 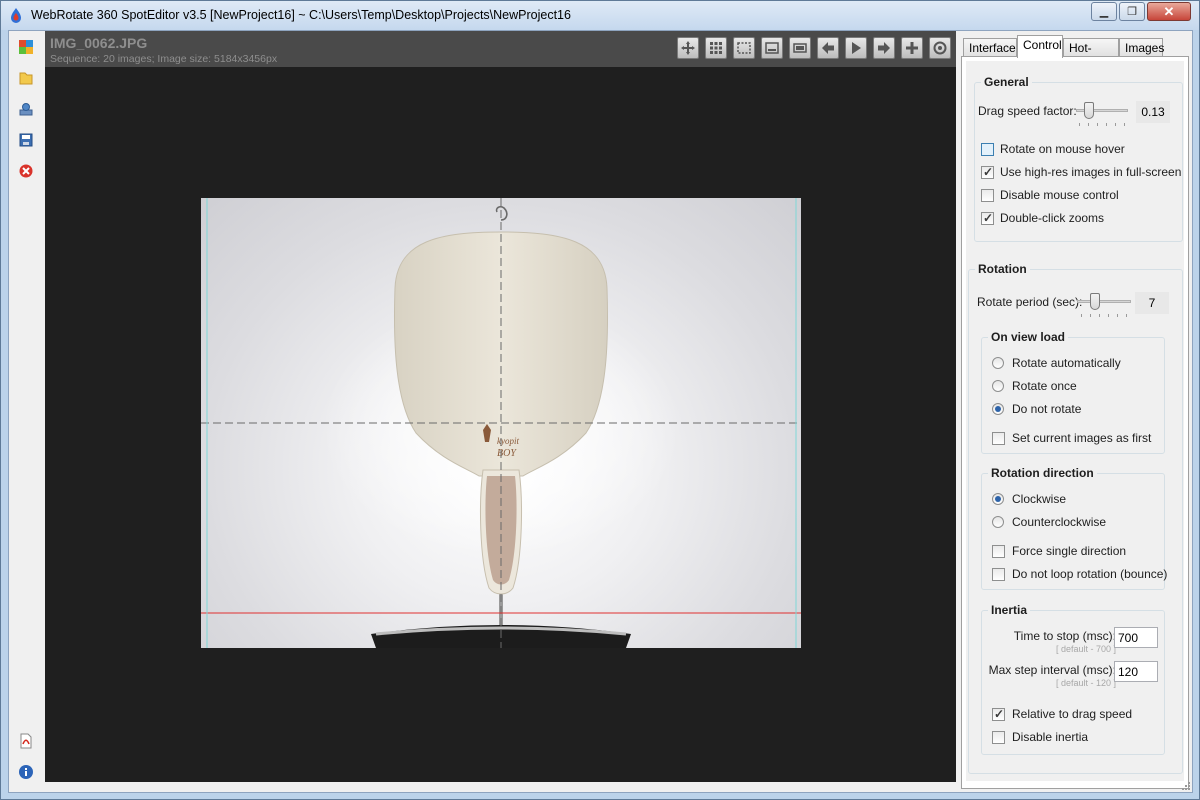 I want to click on play-button, so click(x=856, y=48).